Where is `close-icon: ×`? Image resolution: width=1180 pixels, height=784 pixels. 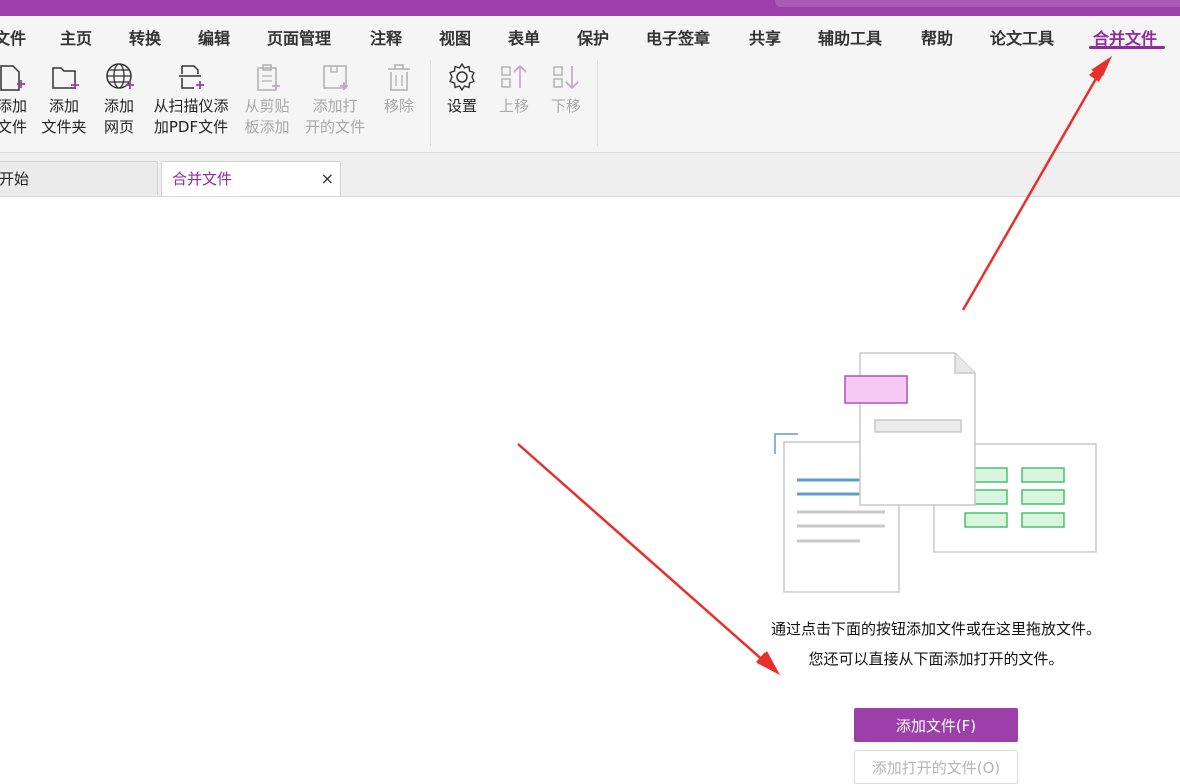
close-icon: × is located at coordinates (327, 179).